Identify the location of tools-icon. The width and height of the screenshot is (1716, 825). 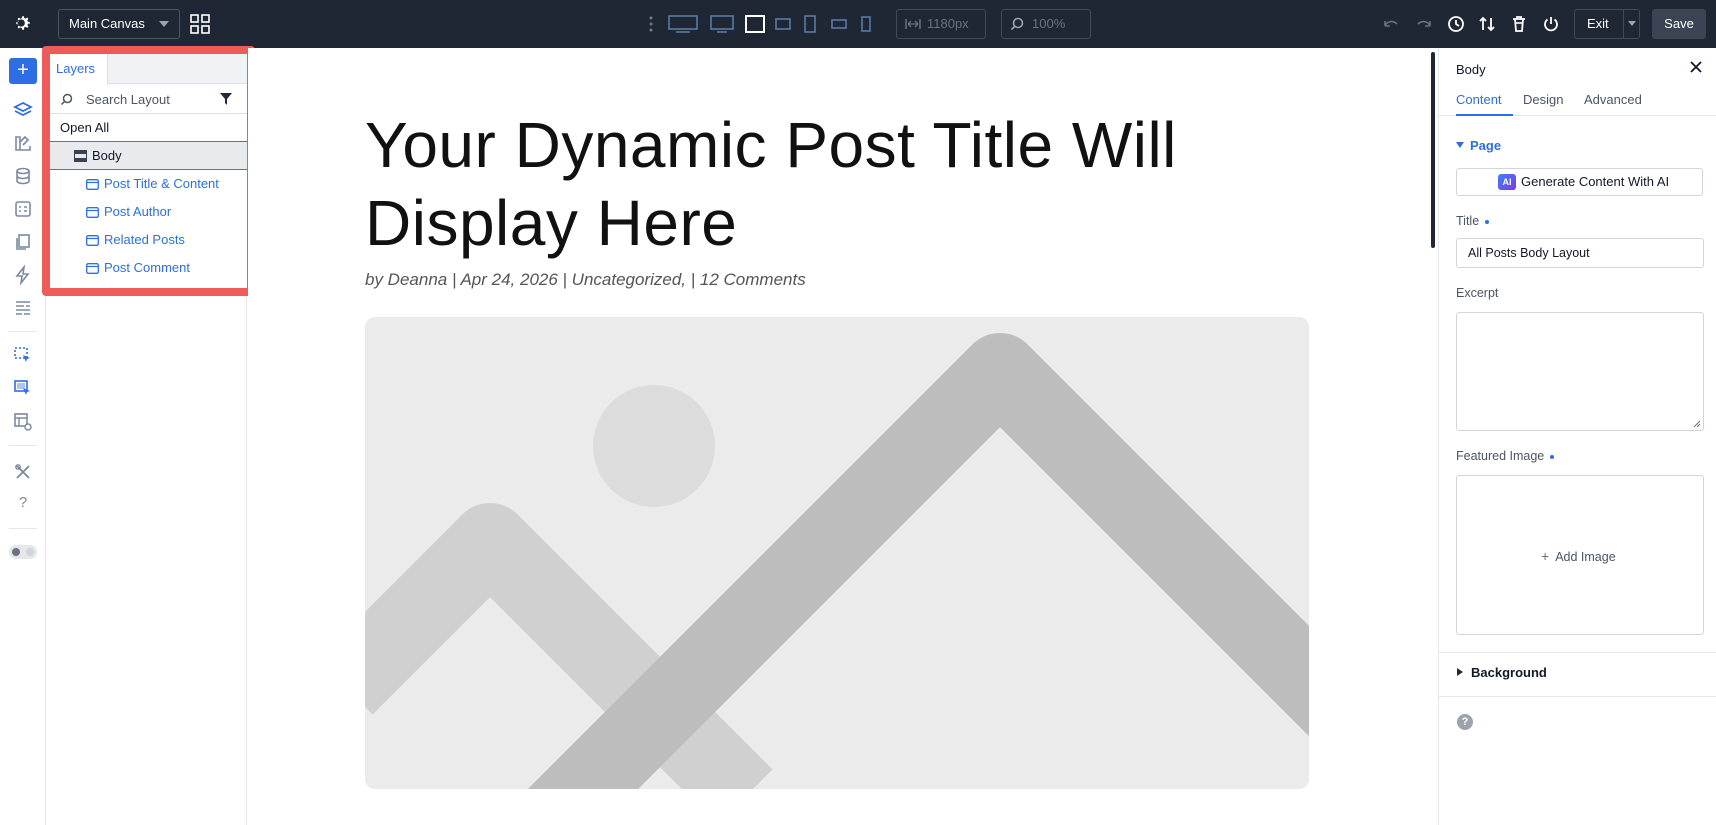
(23, 472).